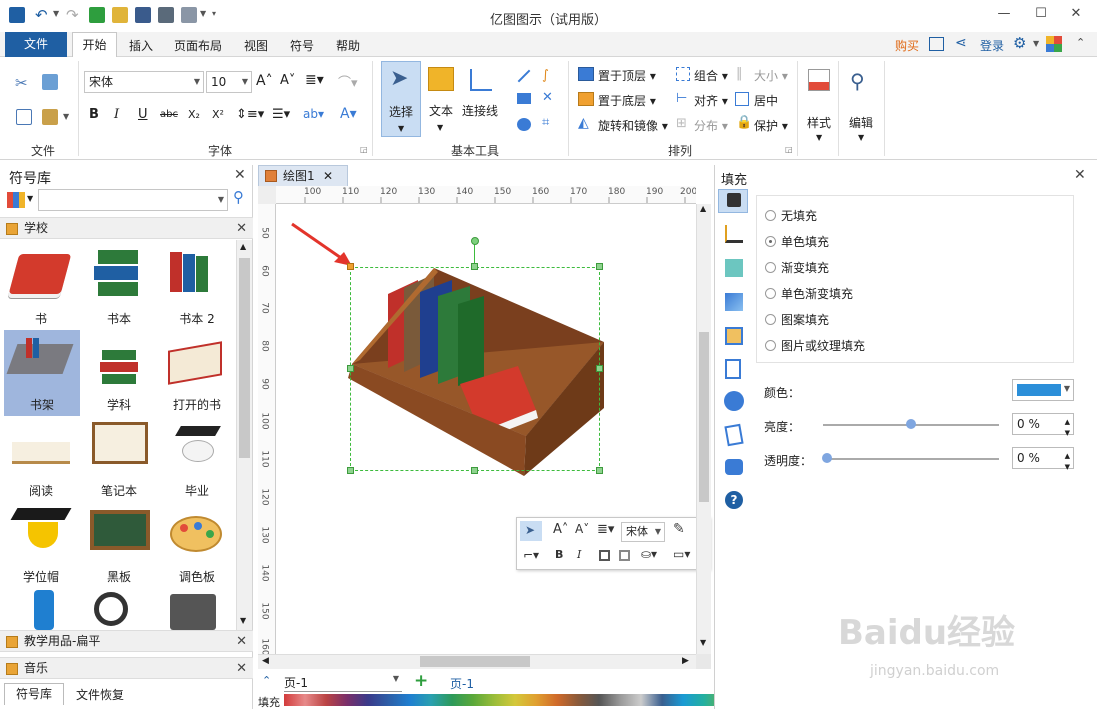 Image resolution: width=1097 pixels, height=710 pixels. What do you see at coordinates (44, 610) in the screenshot?
I see `partial-symbol-icon` at bounding box center [44, 610].